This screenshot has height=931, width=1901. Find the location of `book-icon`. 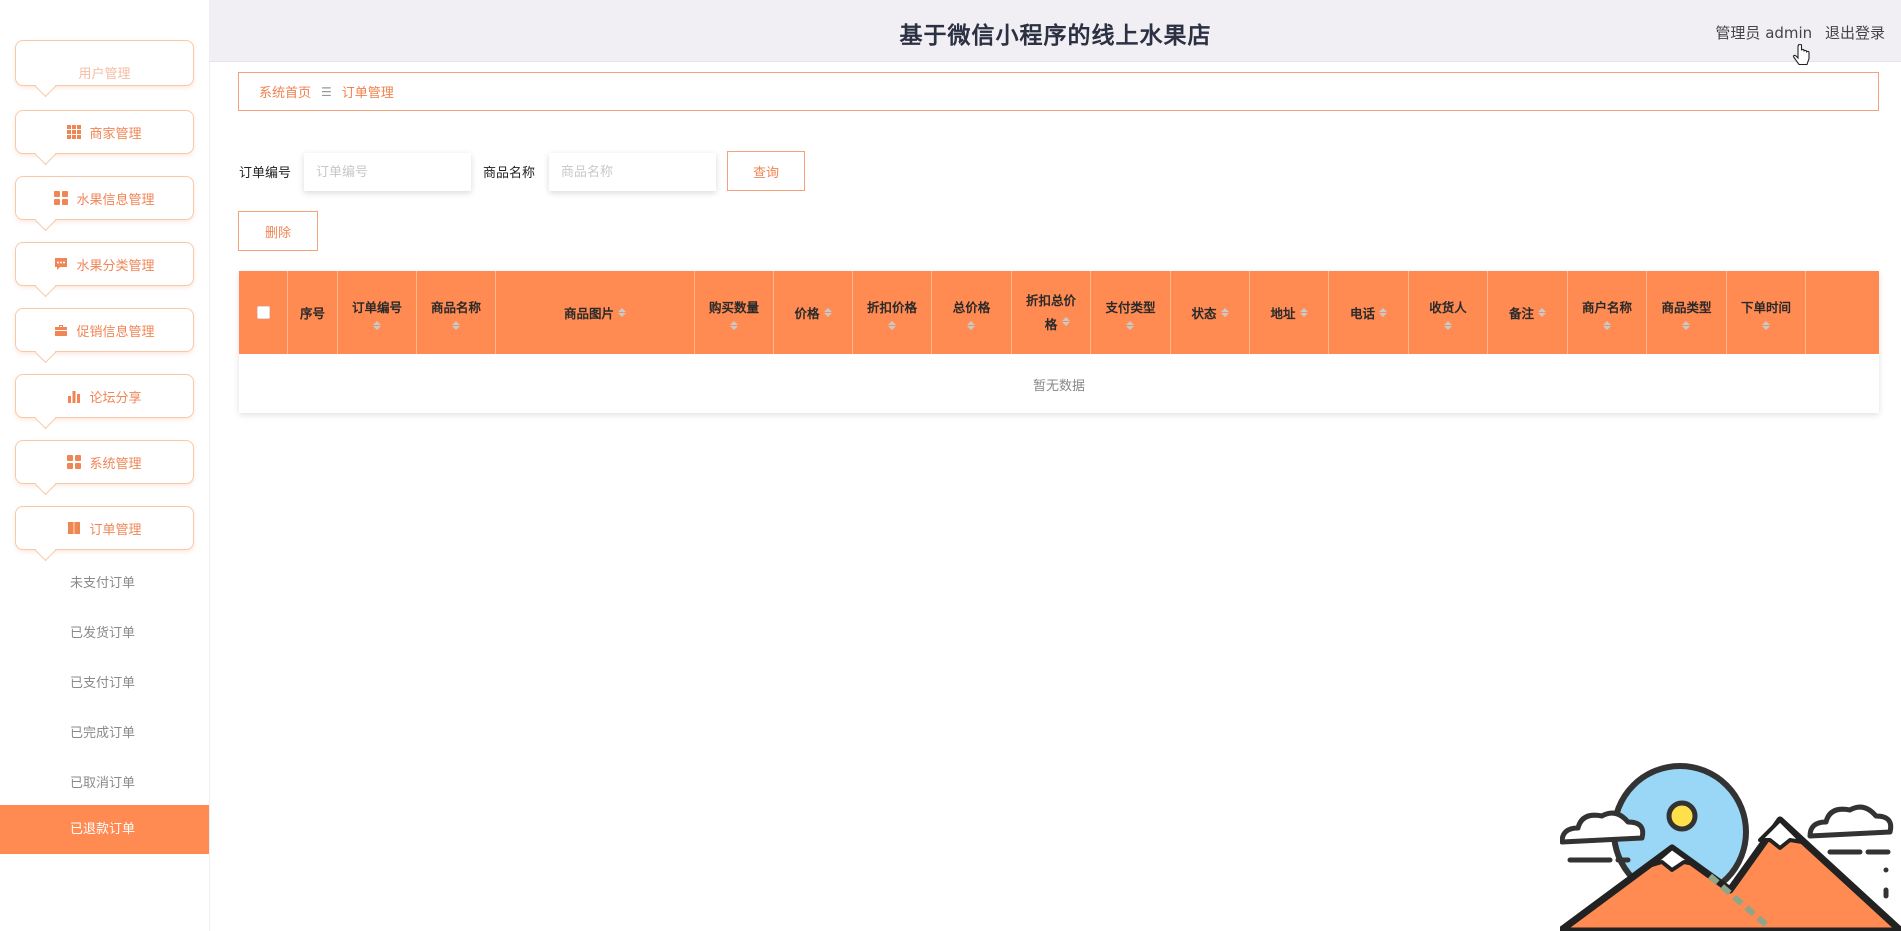

book-icon is located at coordinates (74, 528).